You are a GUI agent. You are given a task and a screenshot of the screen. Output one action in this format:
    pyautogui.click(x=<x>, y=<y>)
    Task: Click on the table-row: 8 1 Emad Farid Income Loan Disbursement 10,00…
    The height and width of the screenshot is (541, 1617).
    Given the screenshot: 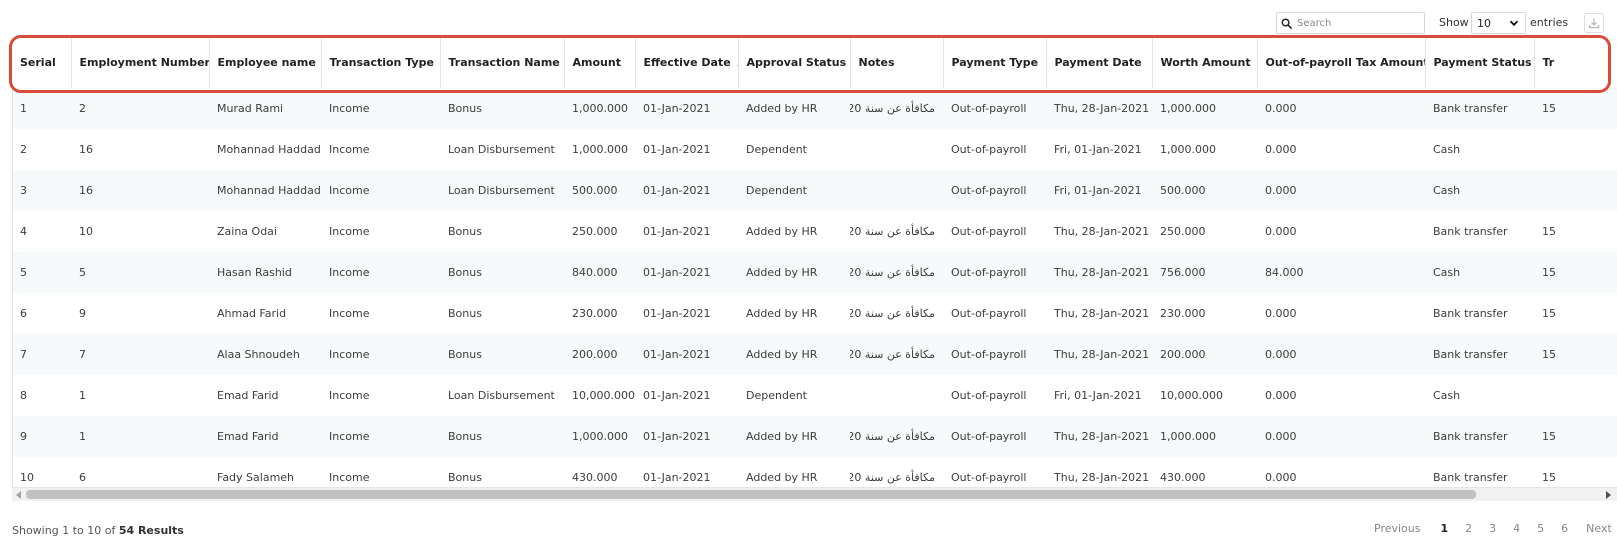 What is the action you would take?
    pyautogui.click(x=814, y=395)
    